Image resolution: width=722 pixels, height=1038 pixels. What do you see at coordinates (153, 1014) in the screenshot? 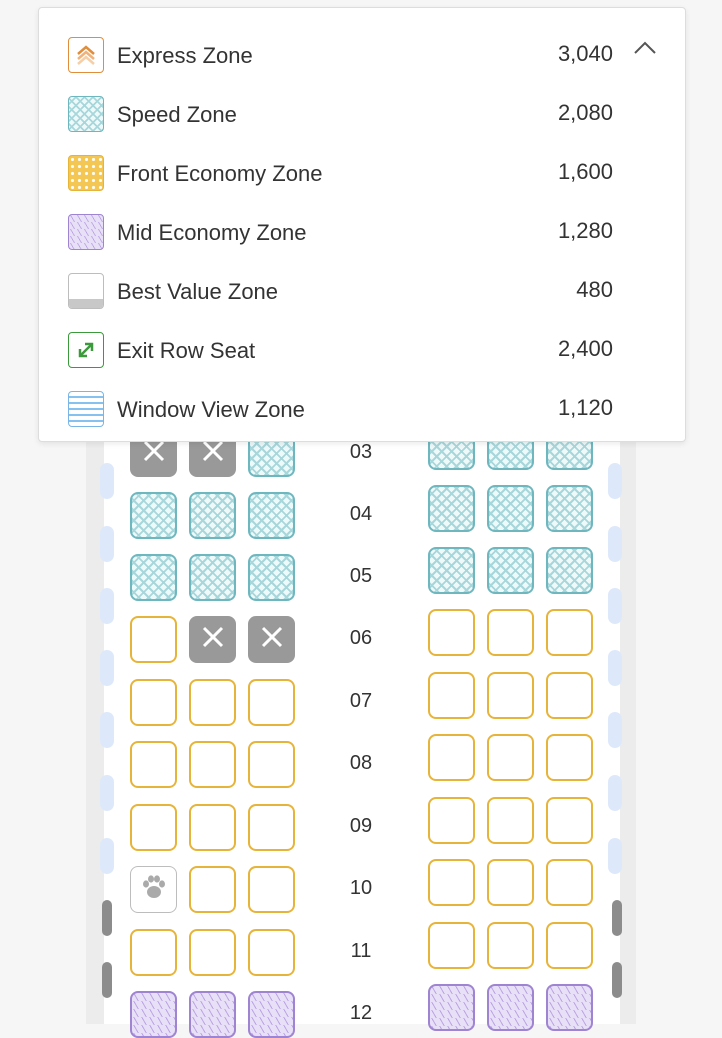
I see `seat-12-left-1-mid` at bounding box center [153, 1014].